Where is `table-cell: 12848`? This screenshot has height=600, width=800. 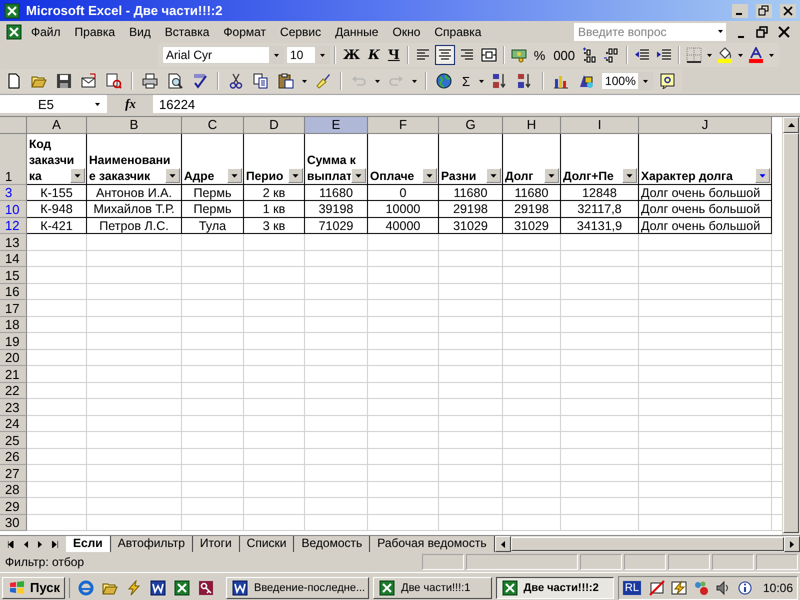 table-cell: 12848 is located at coordinates (600, 192).